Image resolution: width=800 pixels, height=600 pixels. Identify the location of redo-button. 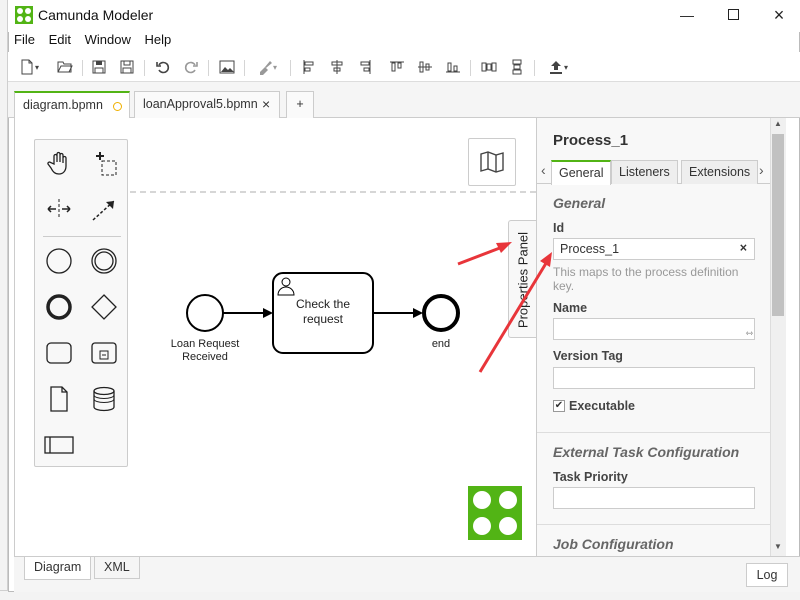
(191, 67).